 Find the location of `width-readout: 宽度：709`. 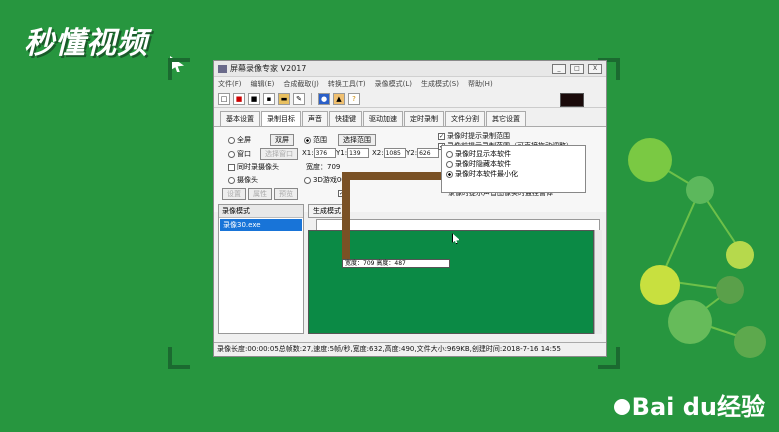

width-readout: 宽度：709 is located at coordinates (323, 167).